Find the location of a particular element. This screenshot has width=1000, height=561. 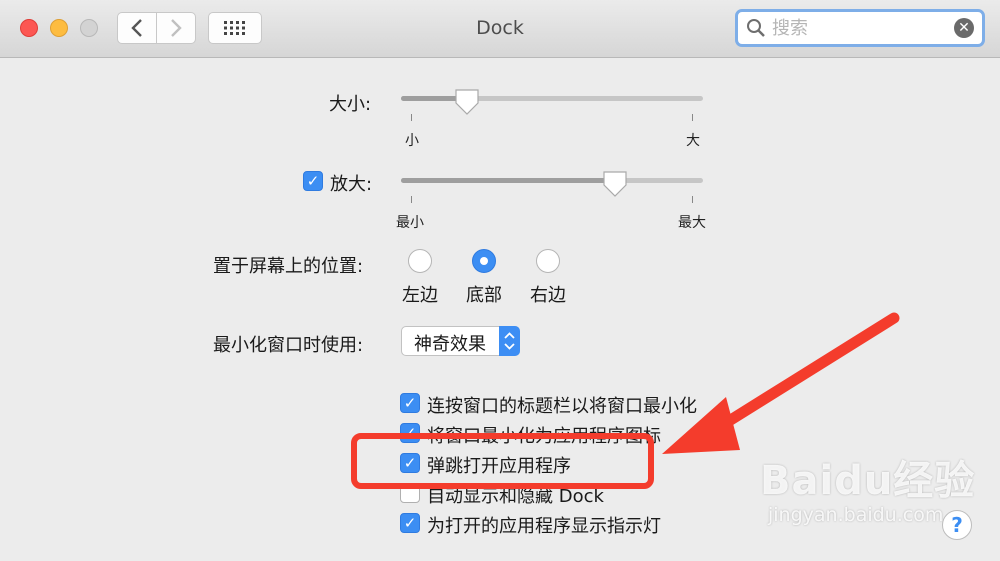

magnification-slider-thumb is located at coordinates (615, 184).